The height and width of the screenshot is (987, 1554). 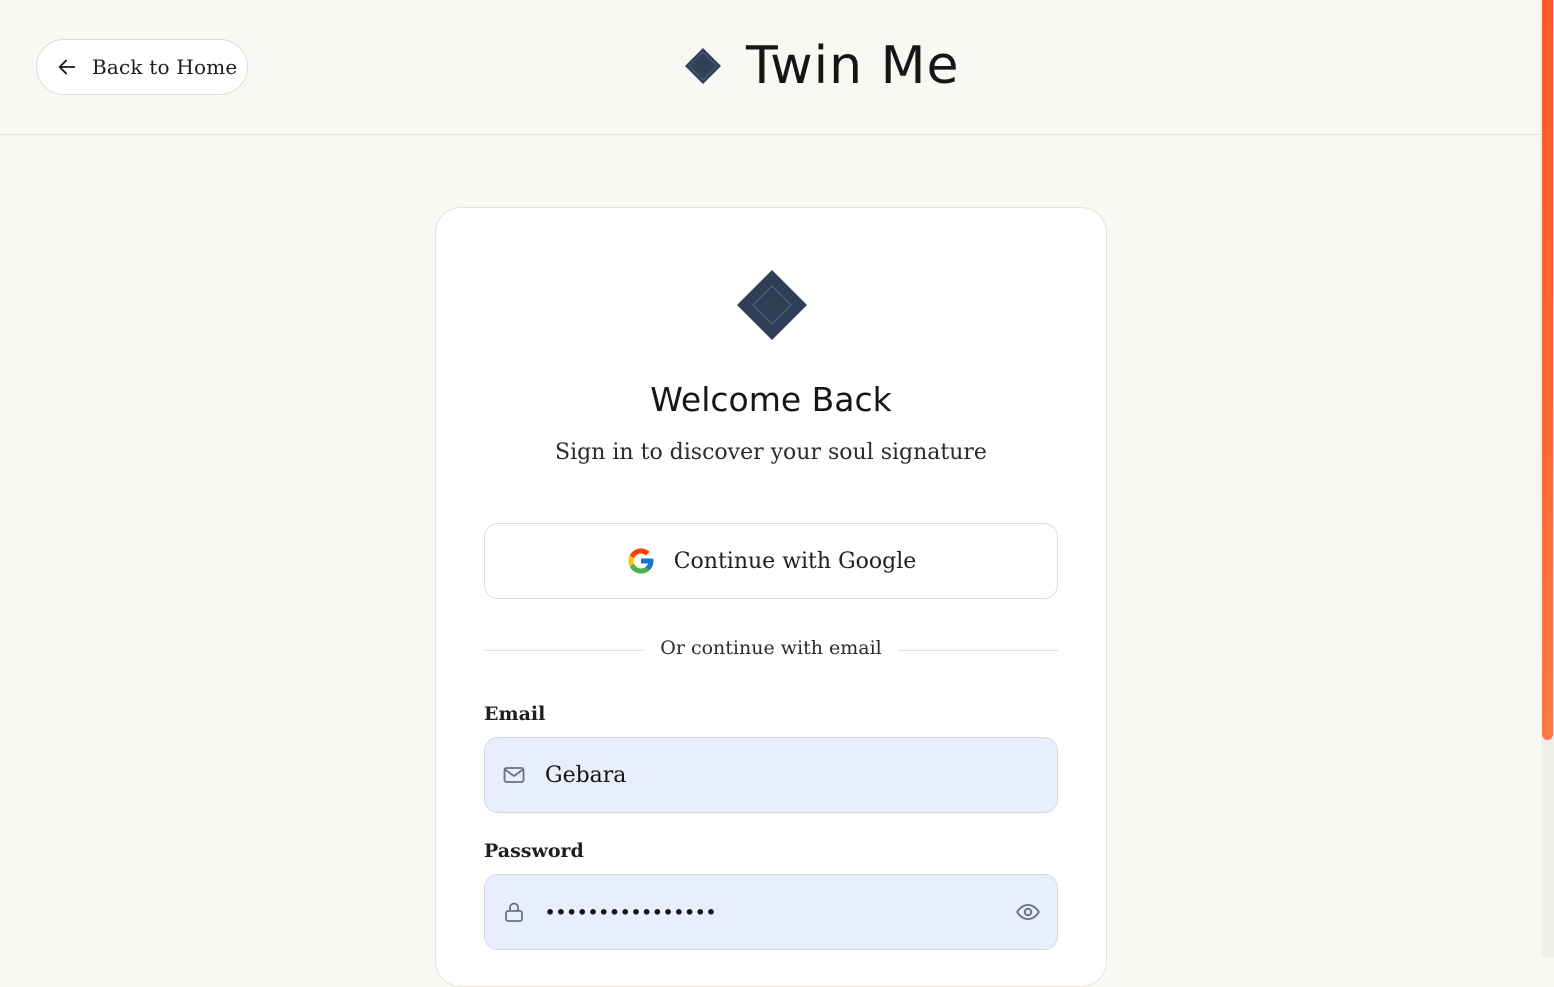 I want to click on page-subtitle: Sign in to discover your soul signature, so click(x=771, y=452).